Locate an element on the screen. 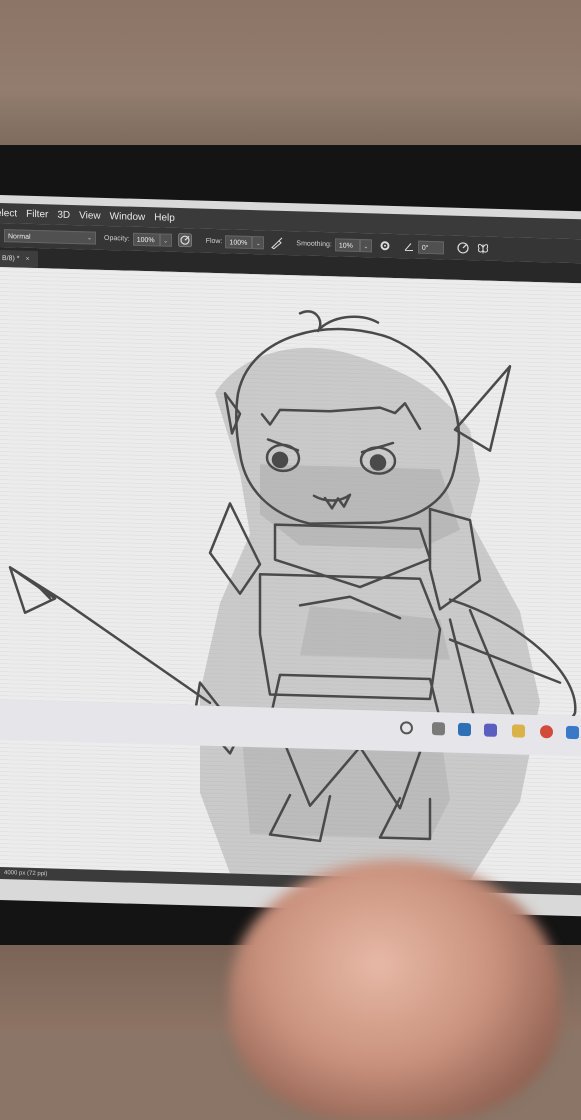 The height and width of the screenshot is (1120, 581). files-icon is located at coordinates (518, 731).